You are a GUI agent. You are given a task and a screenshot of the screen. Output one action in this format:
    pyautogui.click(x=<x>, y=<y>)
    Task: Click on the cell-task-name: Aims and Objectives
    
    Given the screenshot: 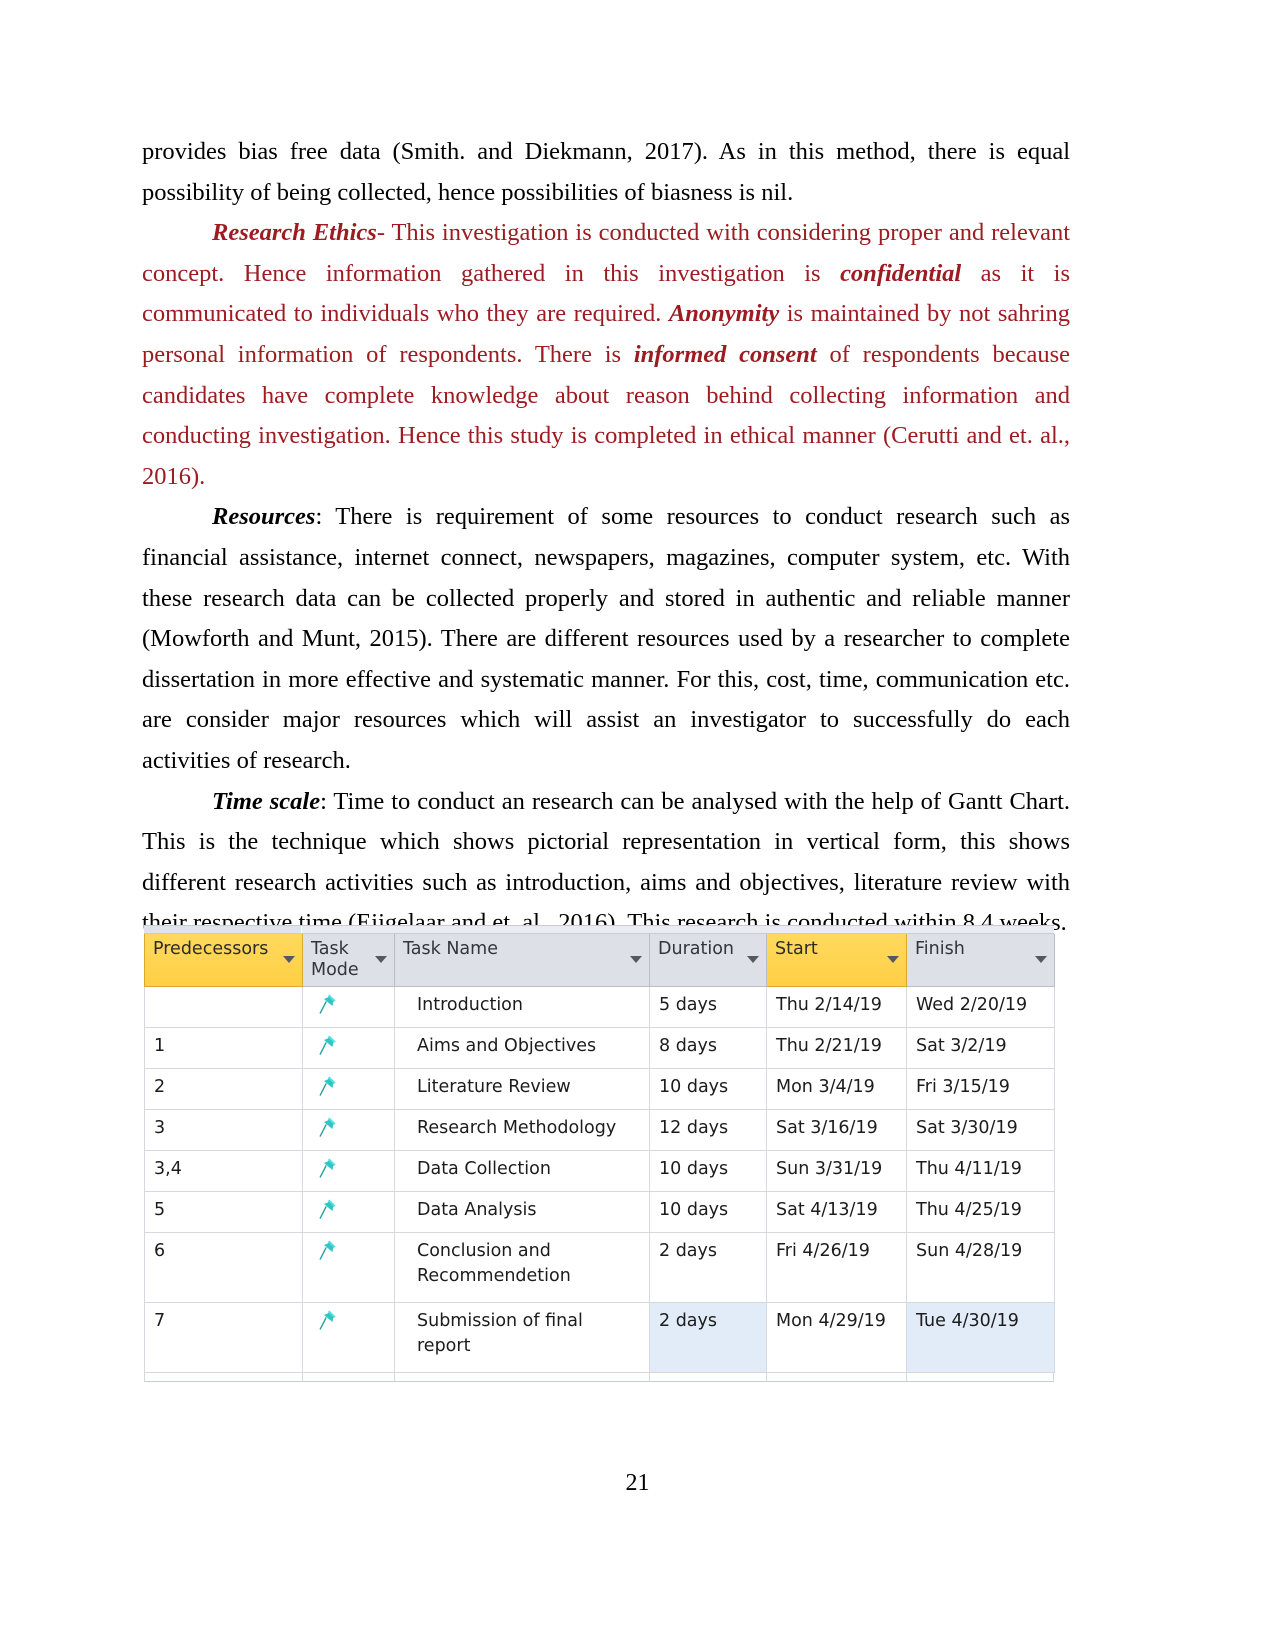 What is the action you would take?
    pyautogui.click(x=522, y=1047)
    